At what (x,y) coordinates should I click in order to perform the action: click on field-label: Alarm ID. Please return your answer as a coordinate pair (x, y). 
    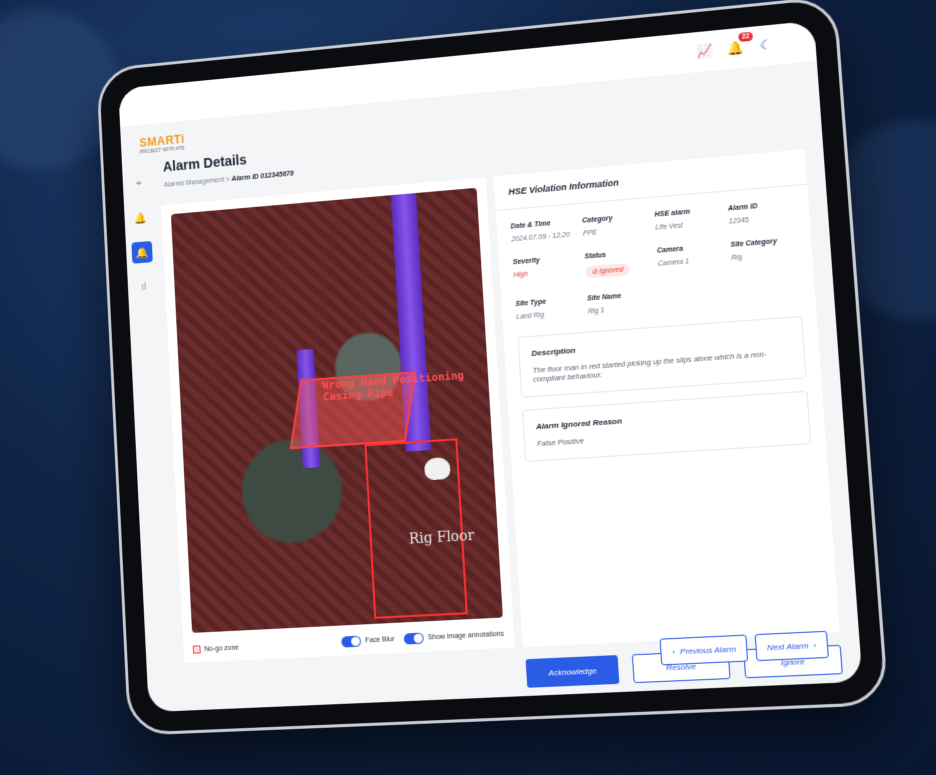
    Looking at the image, I should click on (742, 208).